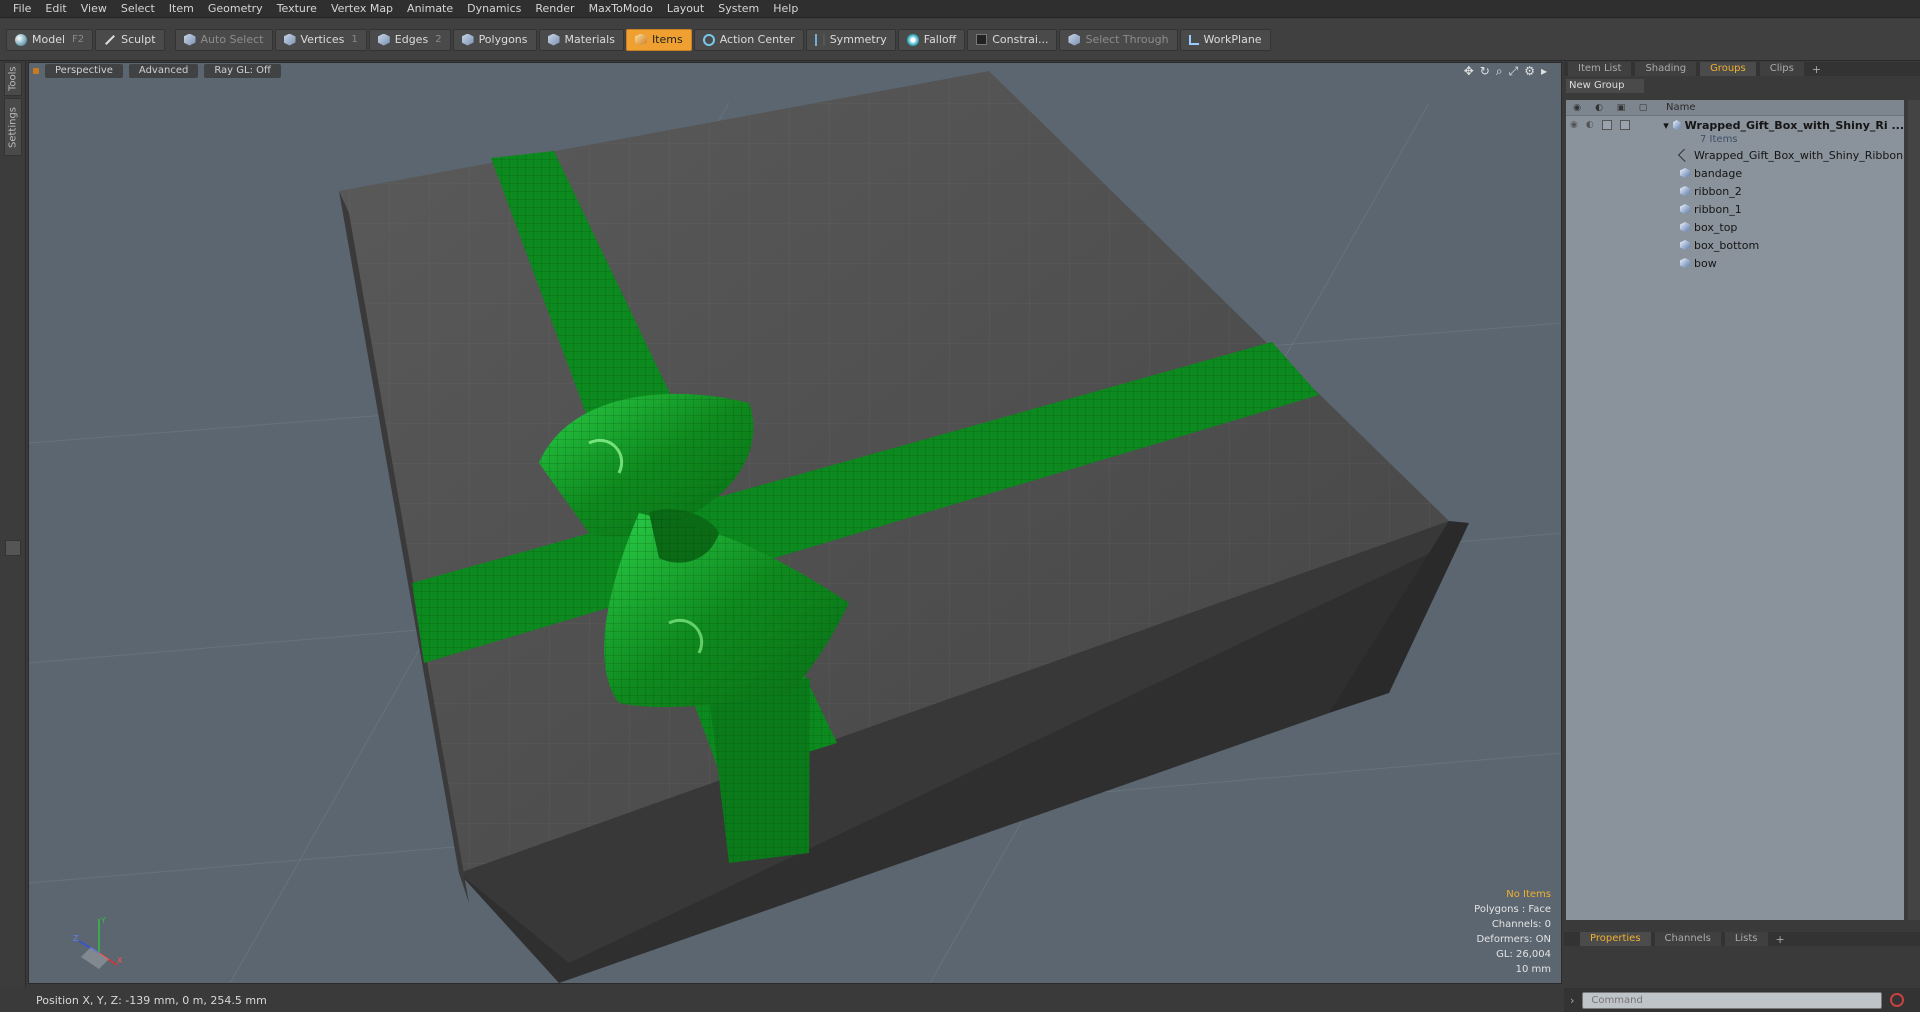 This screenshot has width=1920, height=1012. I want to click on list-scrollbar, so click(1914, 510).